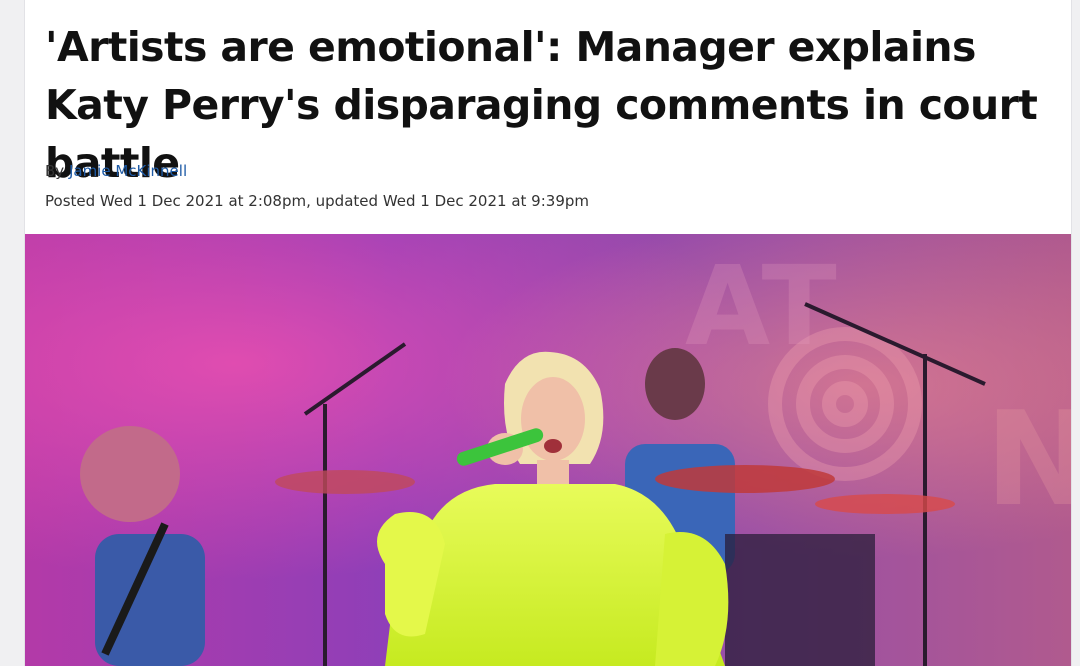  I want to click on updated-label: , updated, so click(342, 201).